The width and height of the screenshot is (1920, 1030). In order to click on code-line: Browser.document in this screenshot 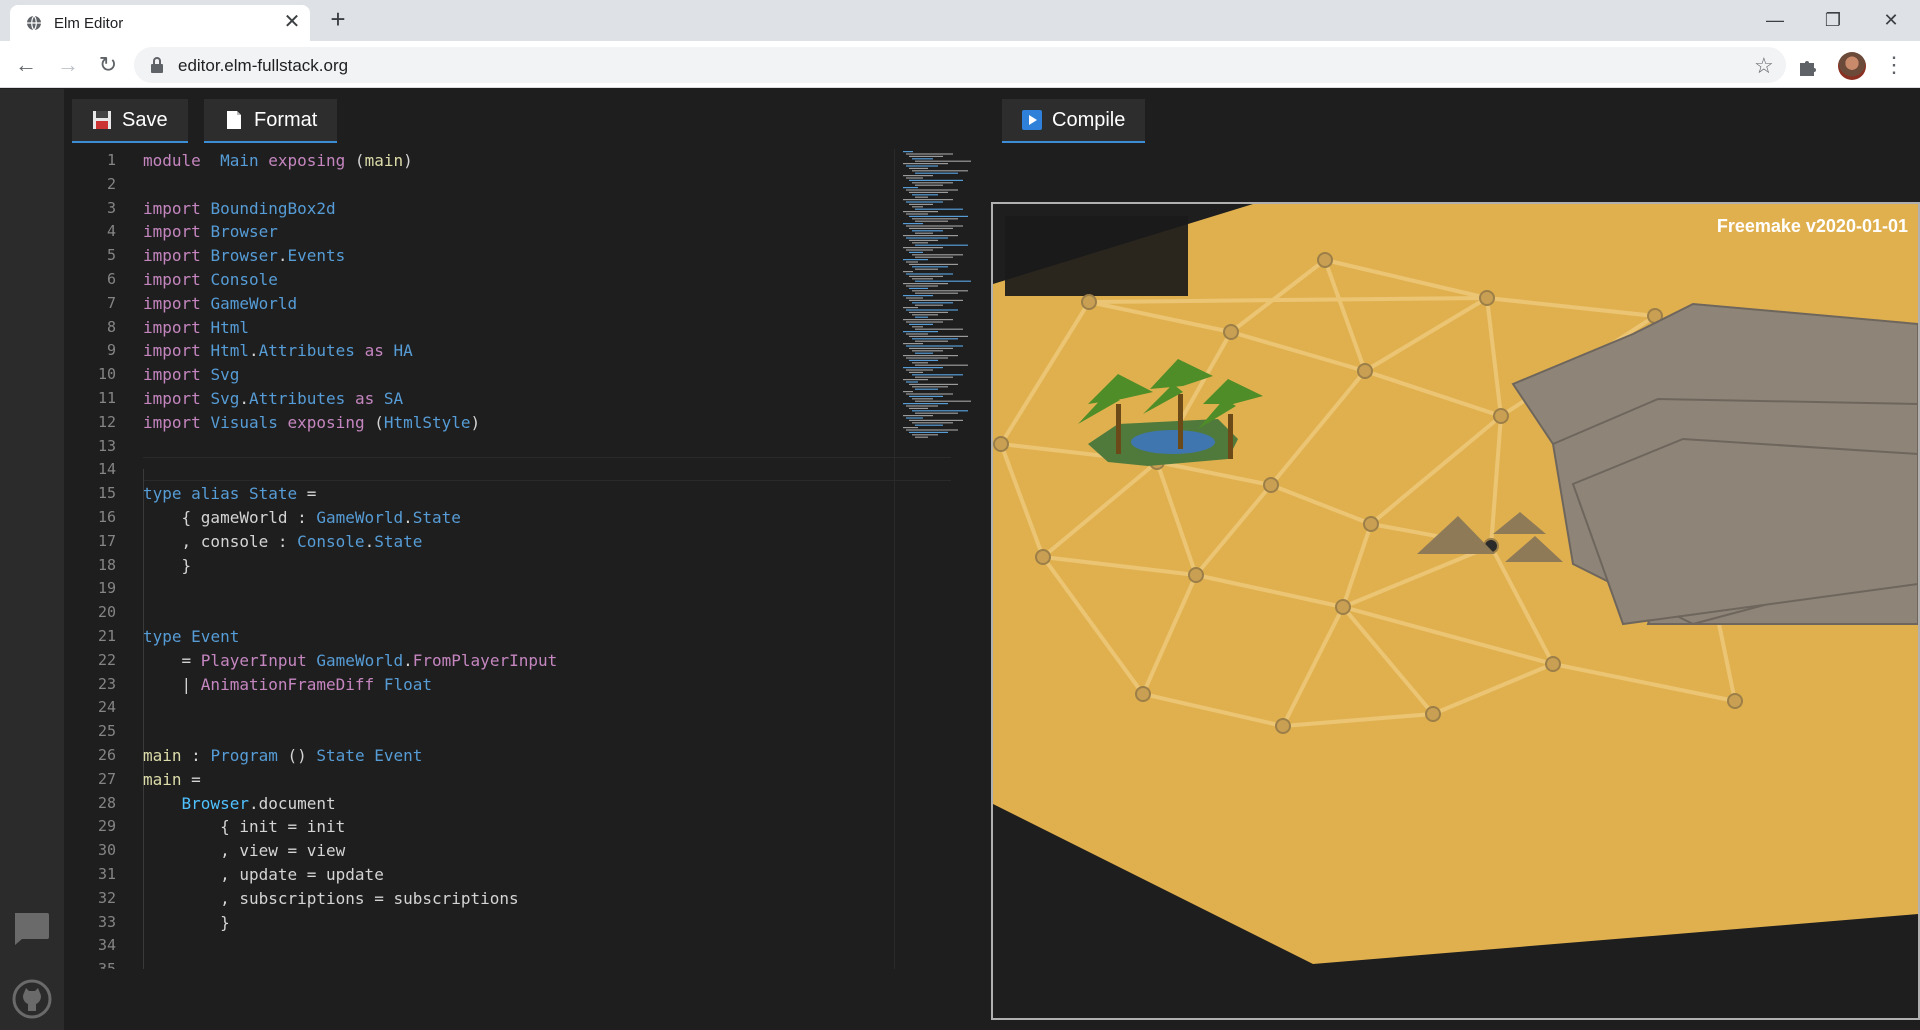, I will do `click(543, 804)`.